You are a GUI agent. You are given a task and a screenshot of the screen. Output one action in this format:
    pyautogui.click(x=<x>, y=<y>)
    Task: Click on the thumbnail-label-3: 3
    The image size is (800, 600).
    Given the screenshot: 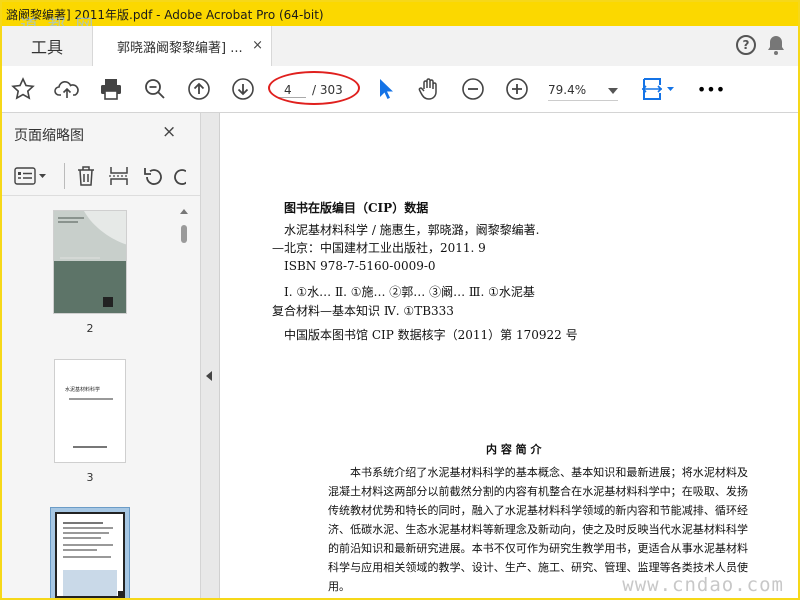 What is the action you would take?
    pyautogui.click(x=90, y=477)
    